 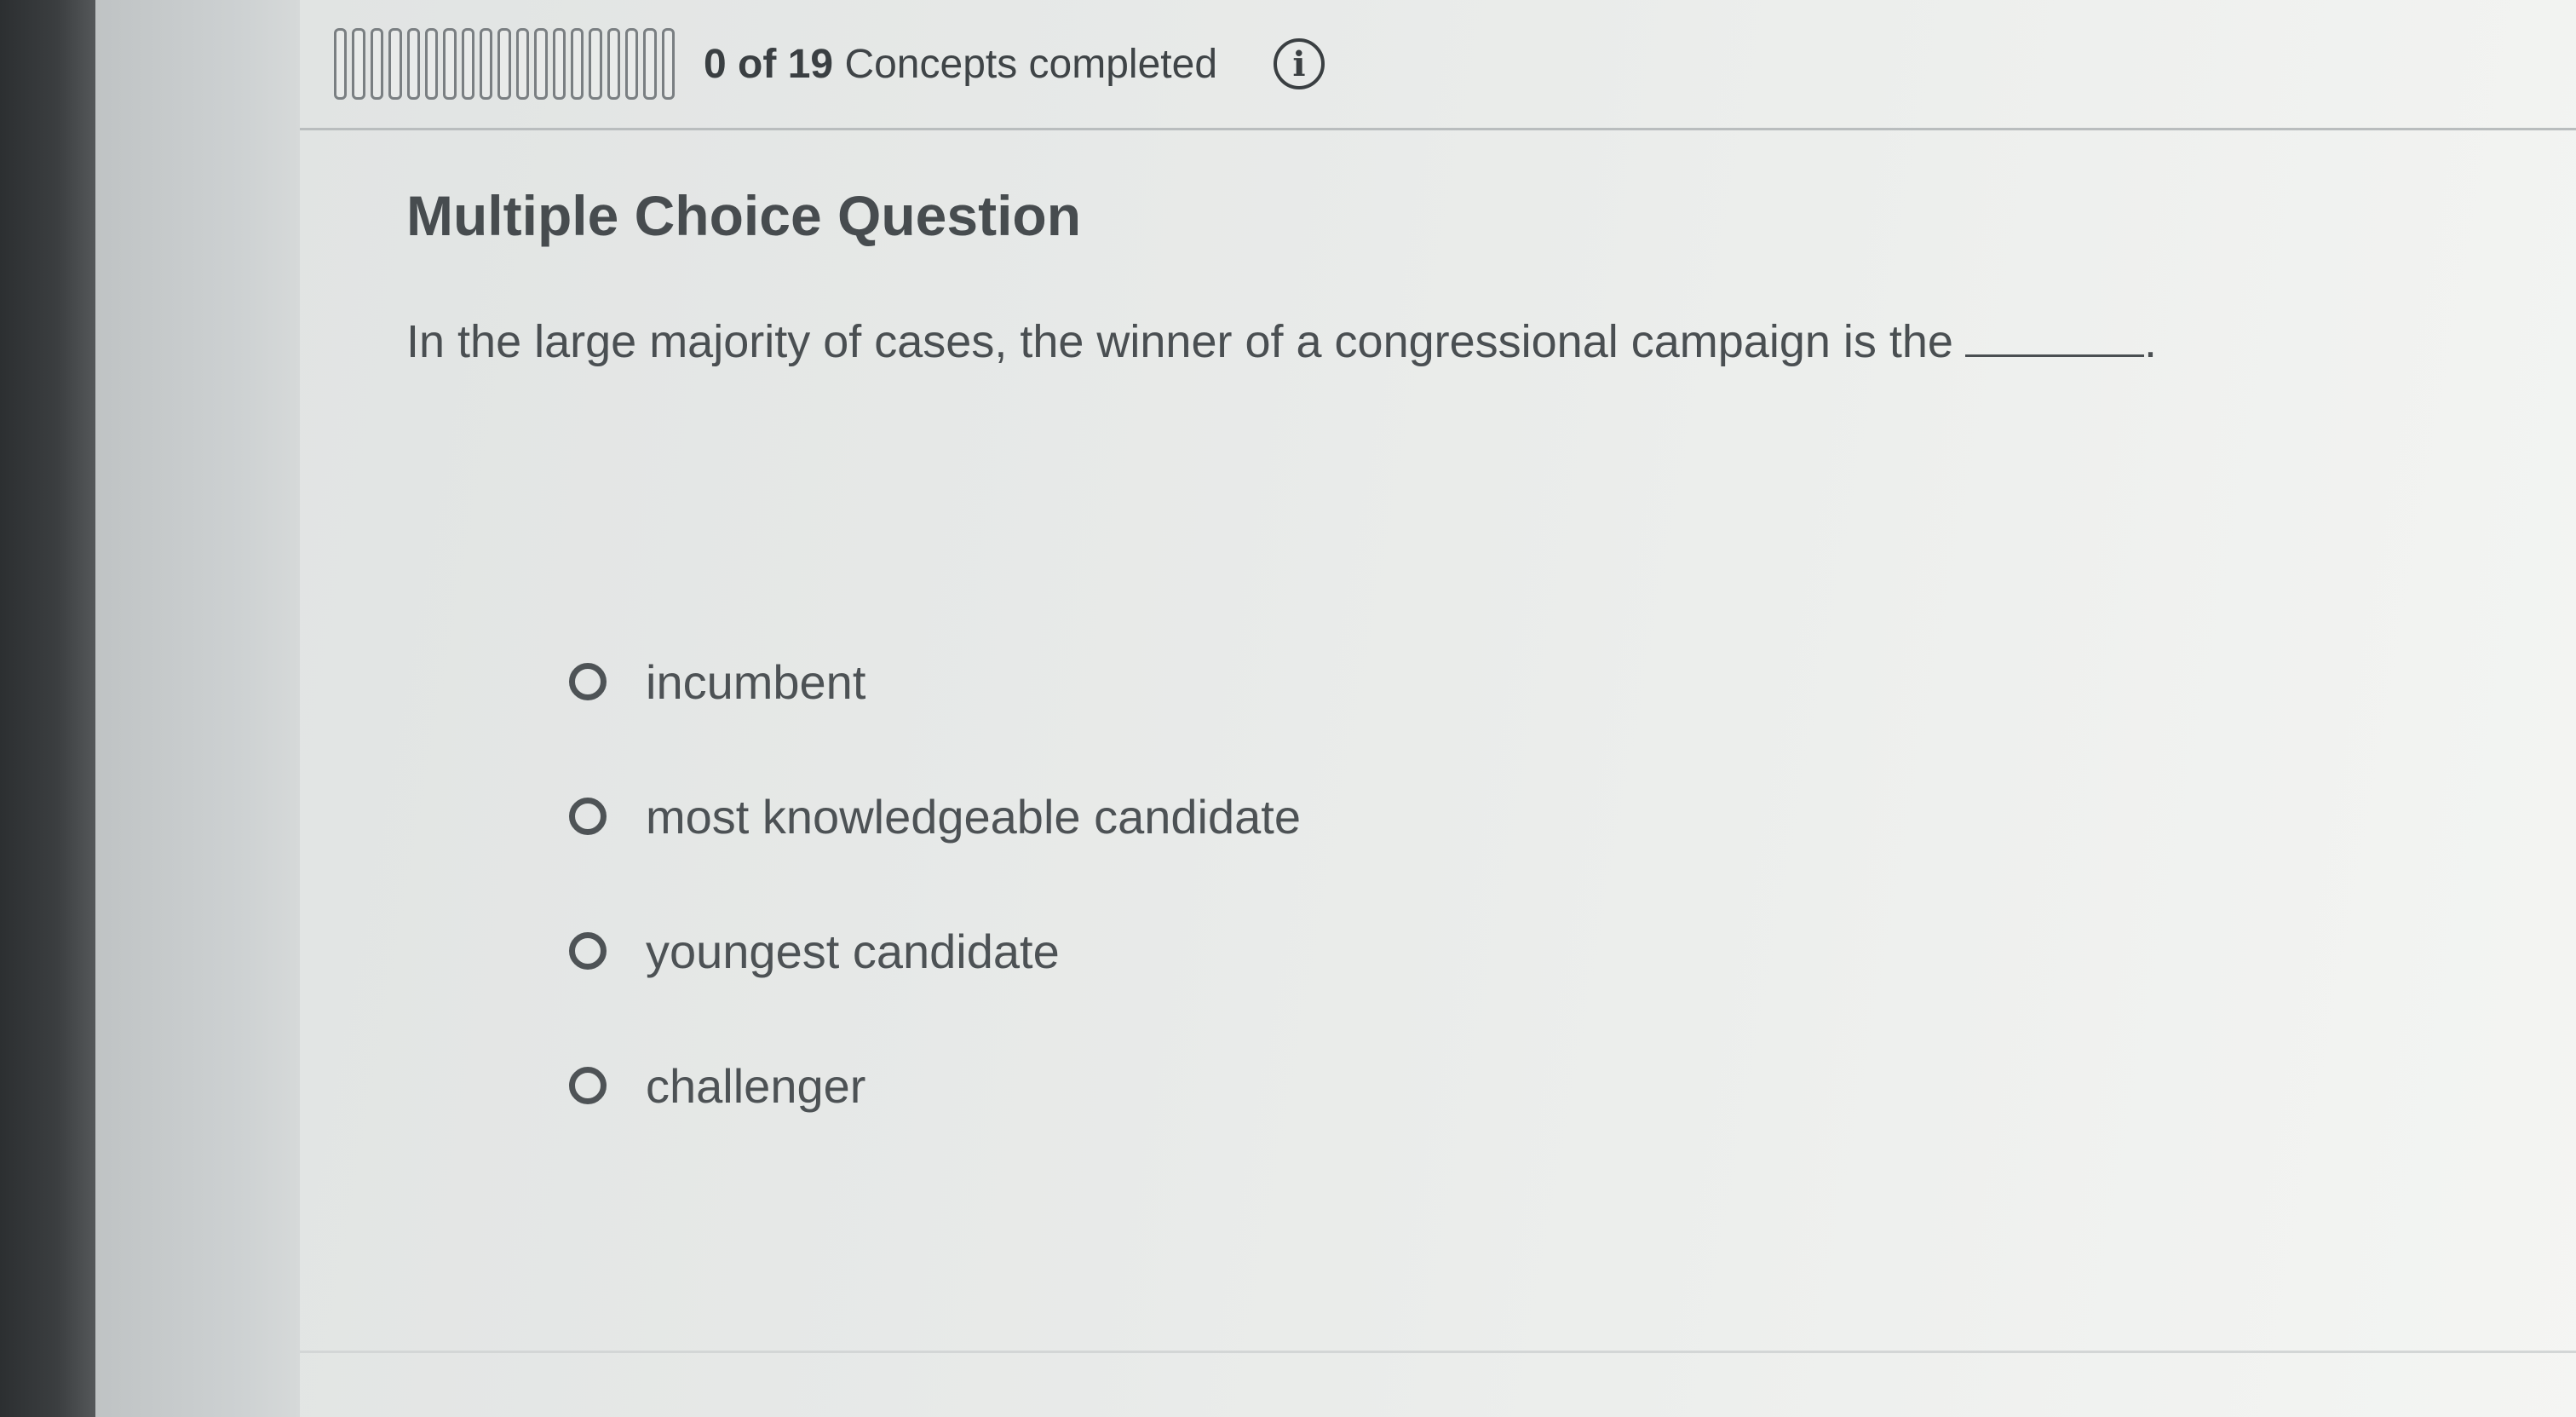 I want to click on concepts-progress-bar, so click(x=505, y=64).